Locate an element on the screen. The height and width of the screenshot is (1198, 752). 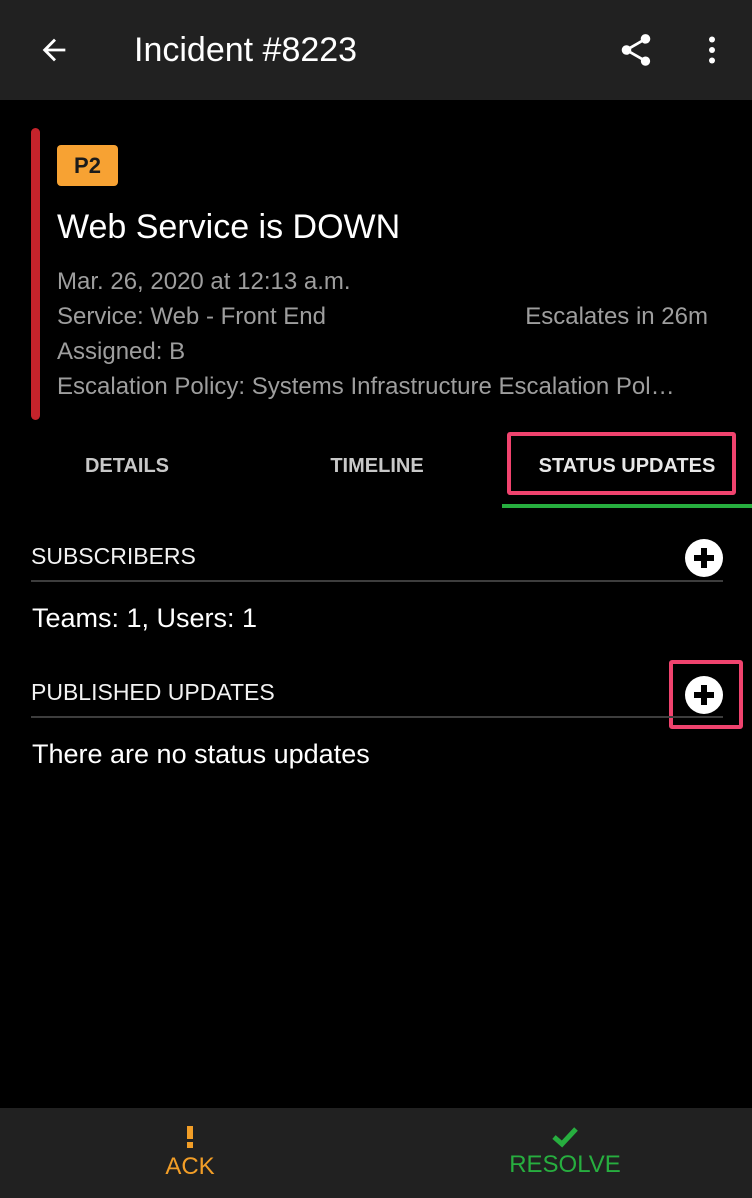
arrow-left-icon is located at coordinates (54, 50).